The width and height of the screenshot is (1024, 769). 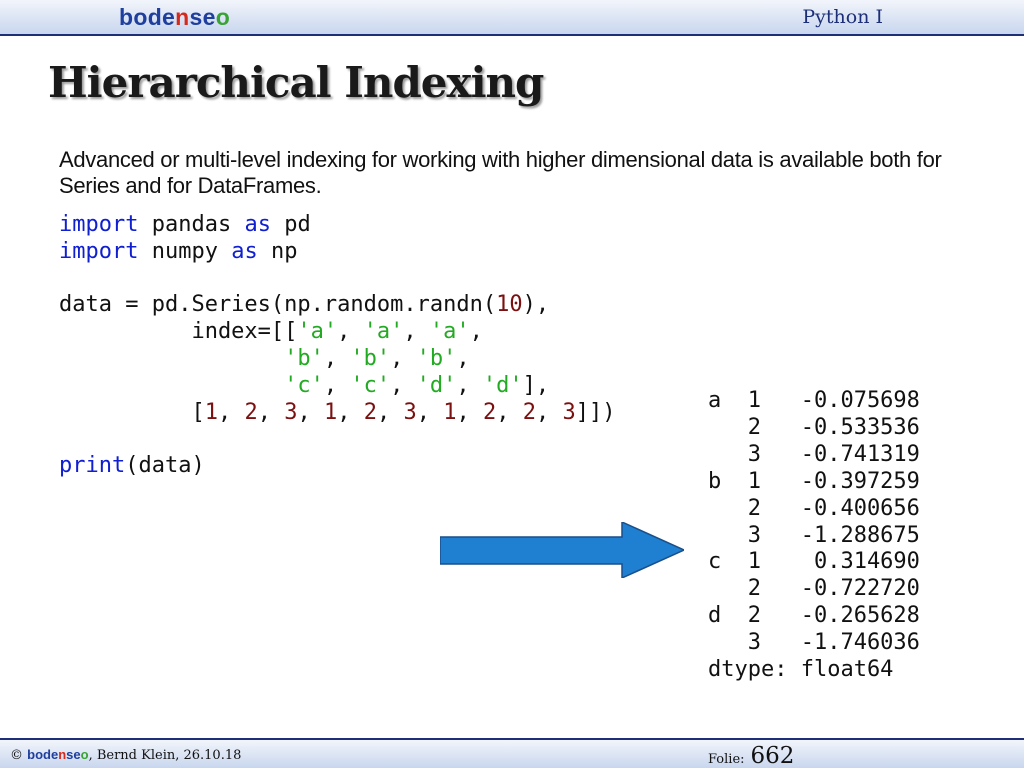 What do you see at coordinates (509, 305) in the screenshot?
I see `code-token: 10` at bounding box center [509, 305].